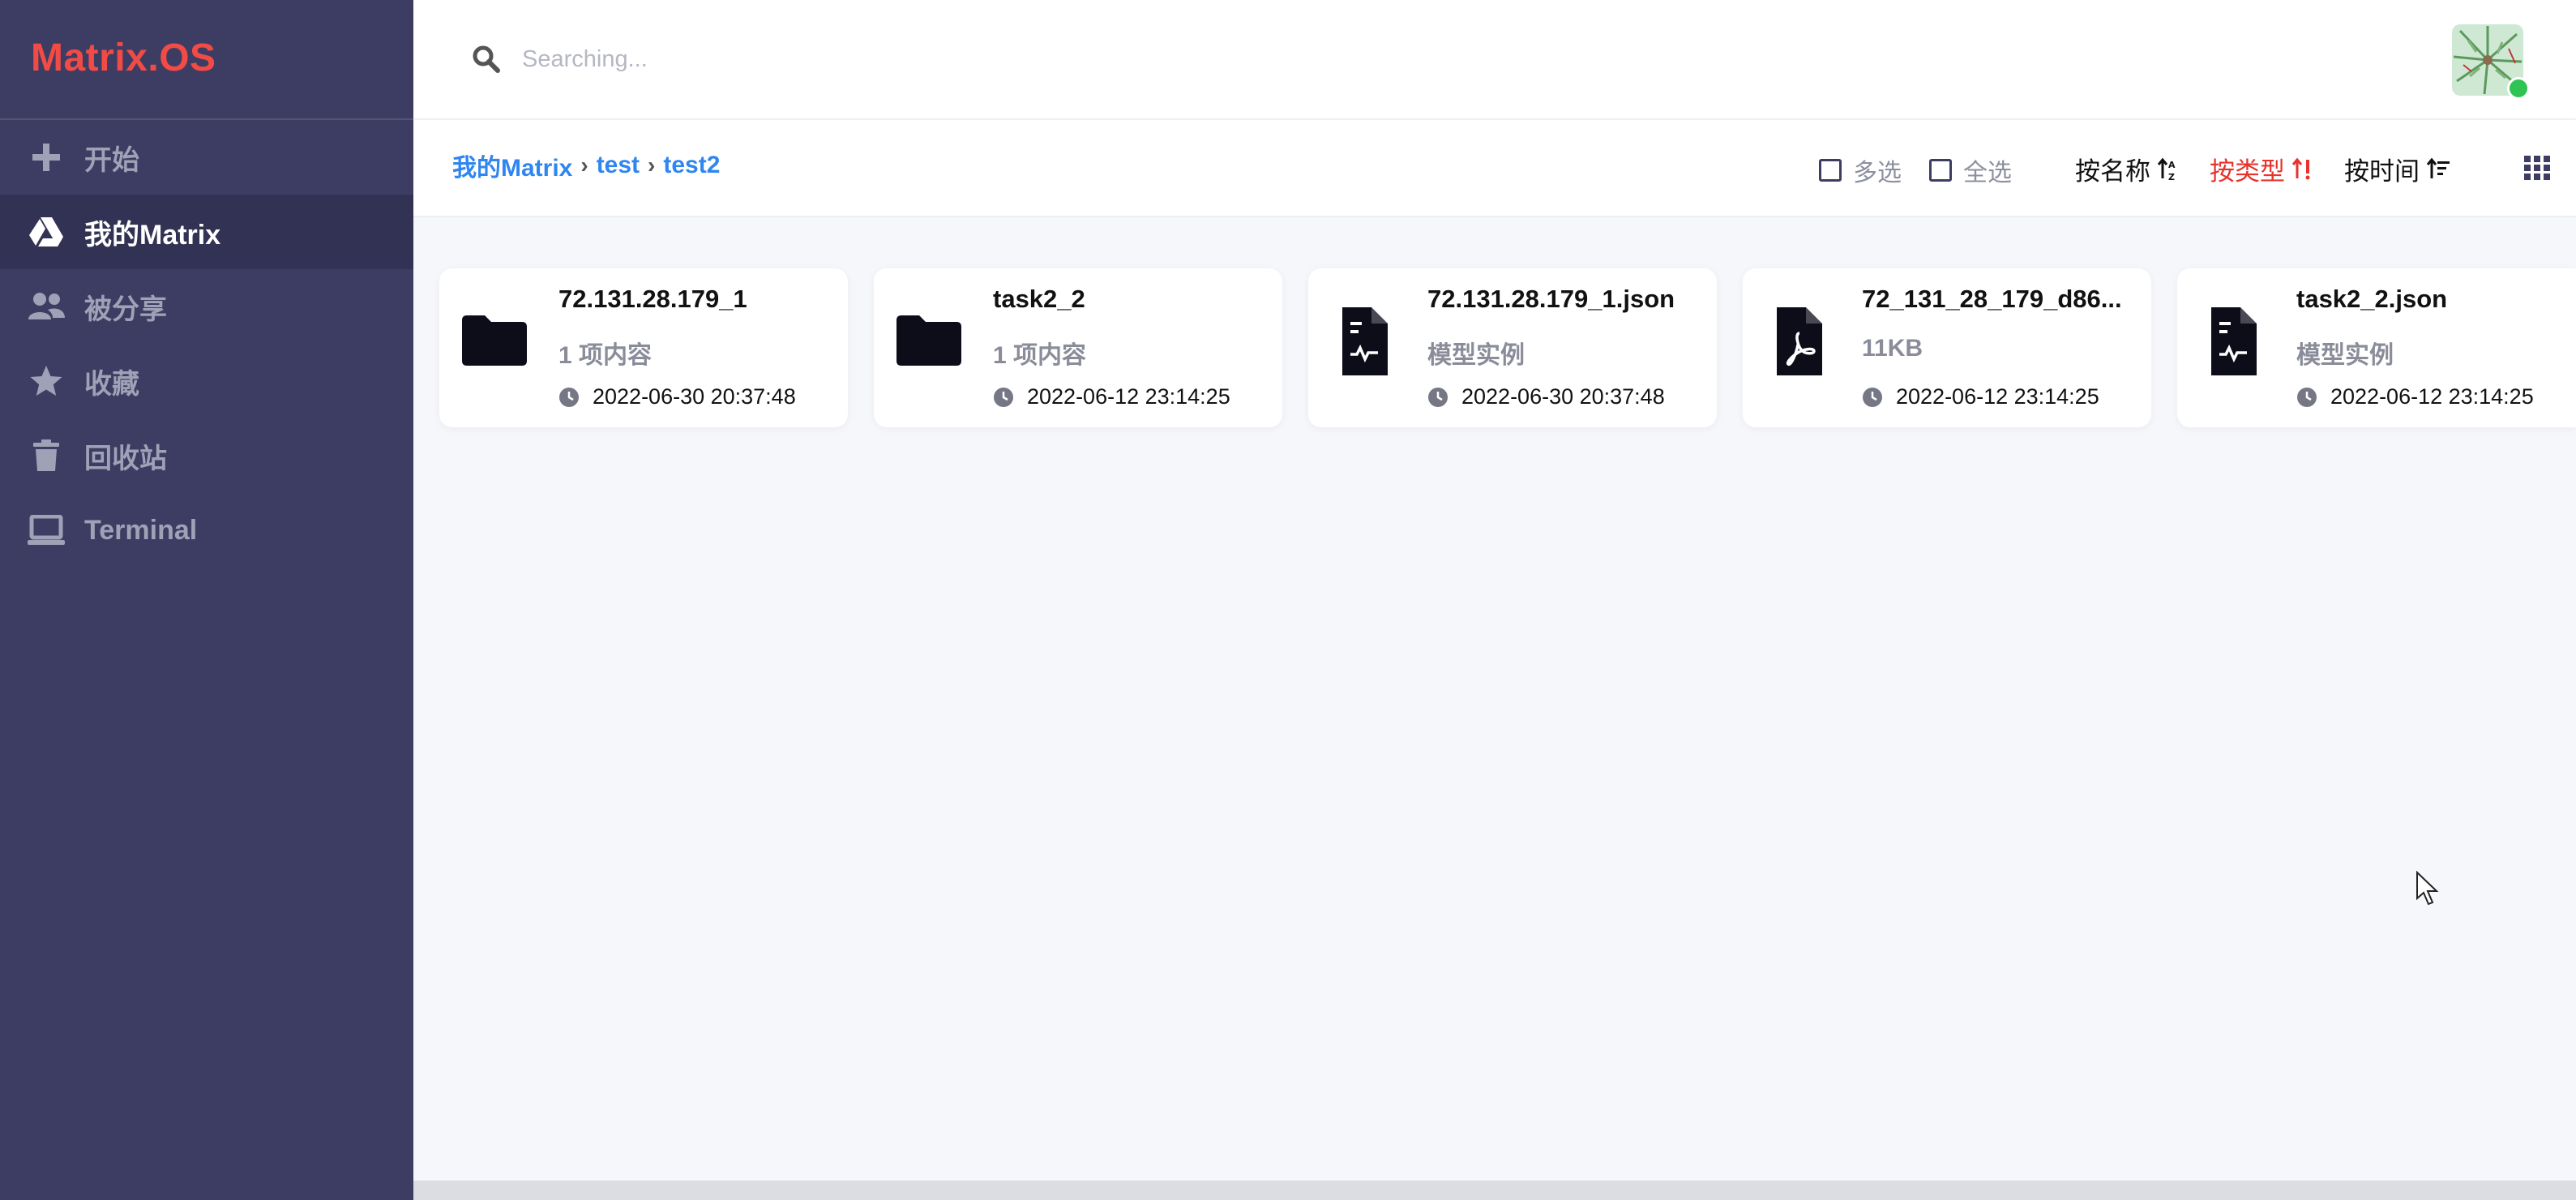 This screenshot has width=2576, height=1200. I want to click on select-all-checkbox, so click(1940, 170).